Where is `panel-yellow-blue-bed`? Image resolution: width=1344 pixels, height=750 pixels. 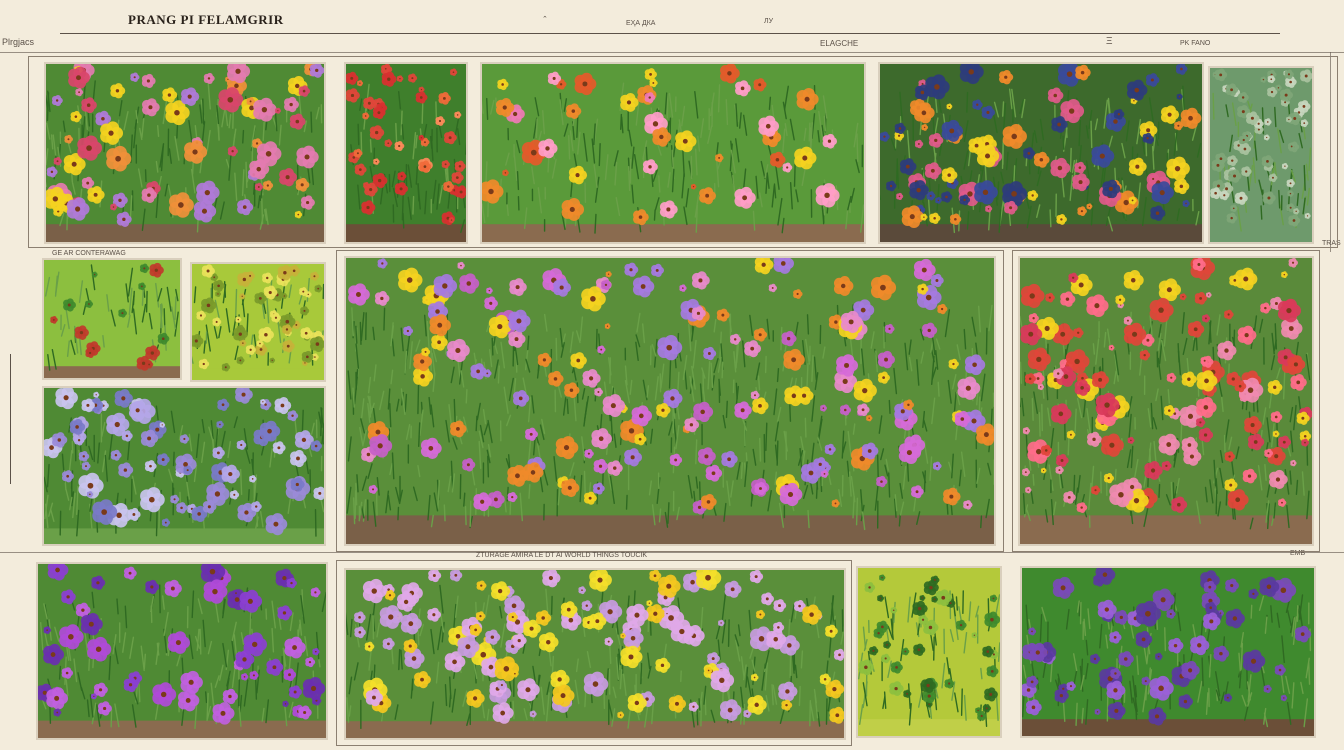 panel-yellow-blue-bed is located at coordinates (1041, 153).